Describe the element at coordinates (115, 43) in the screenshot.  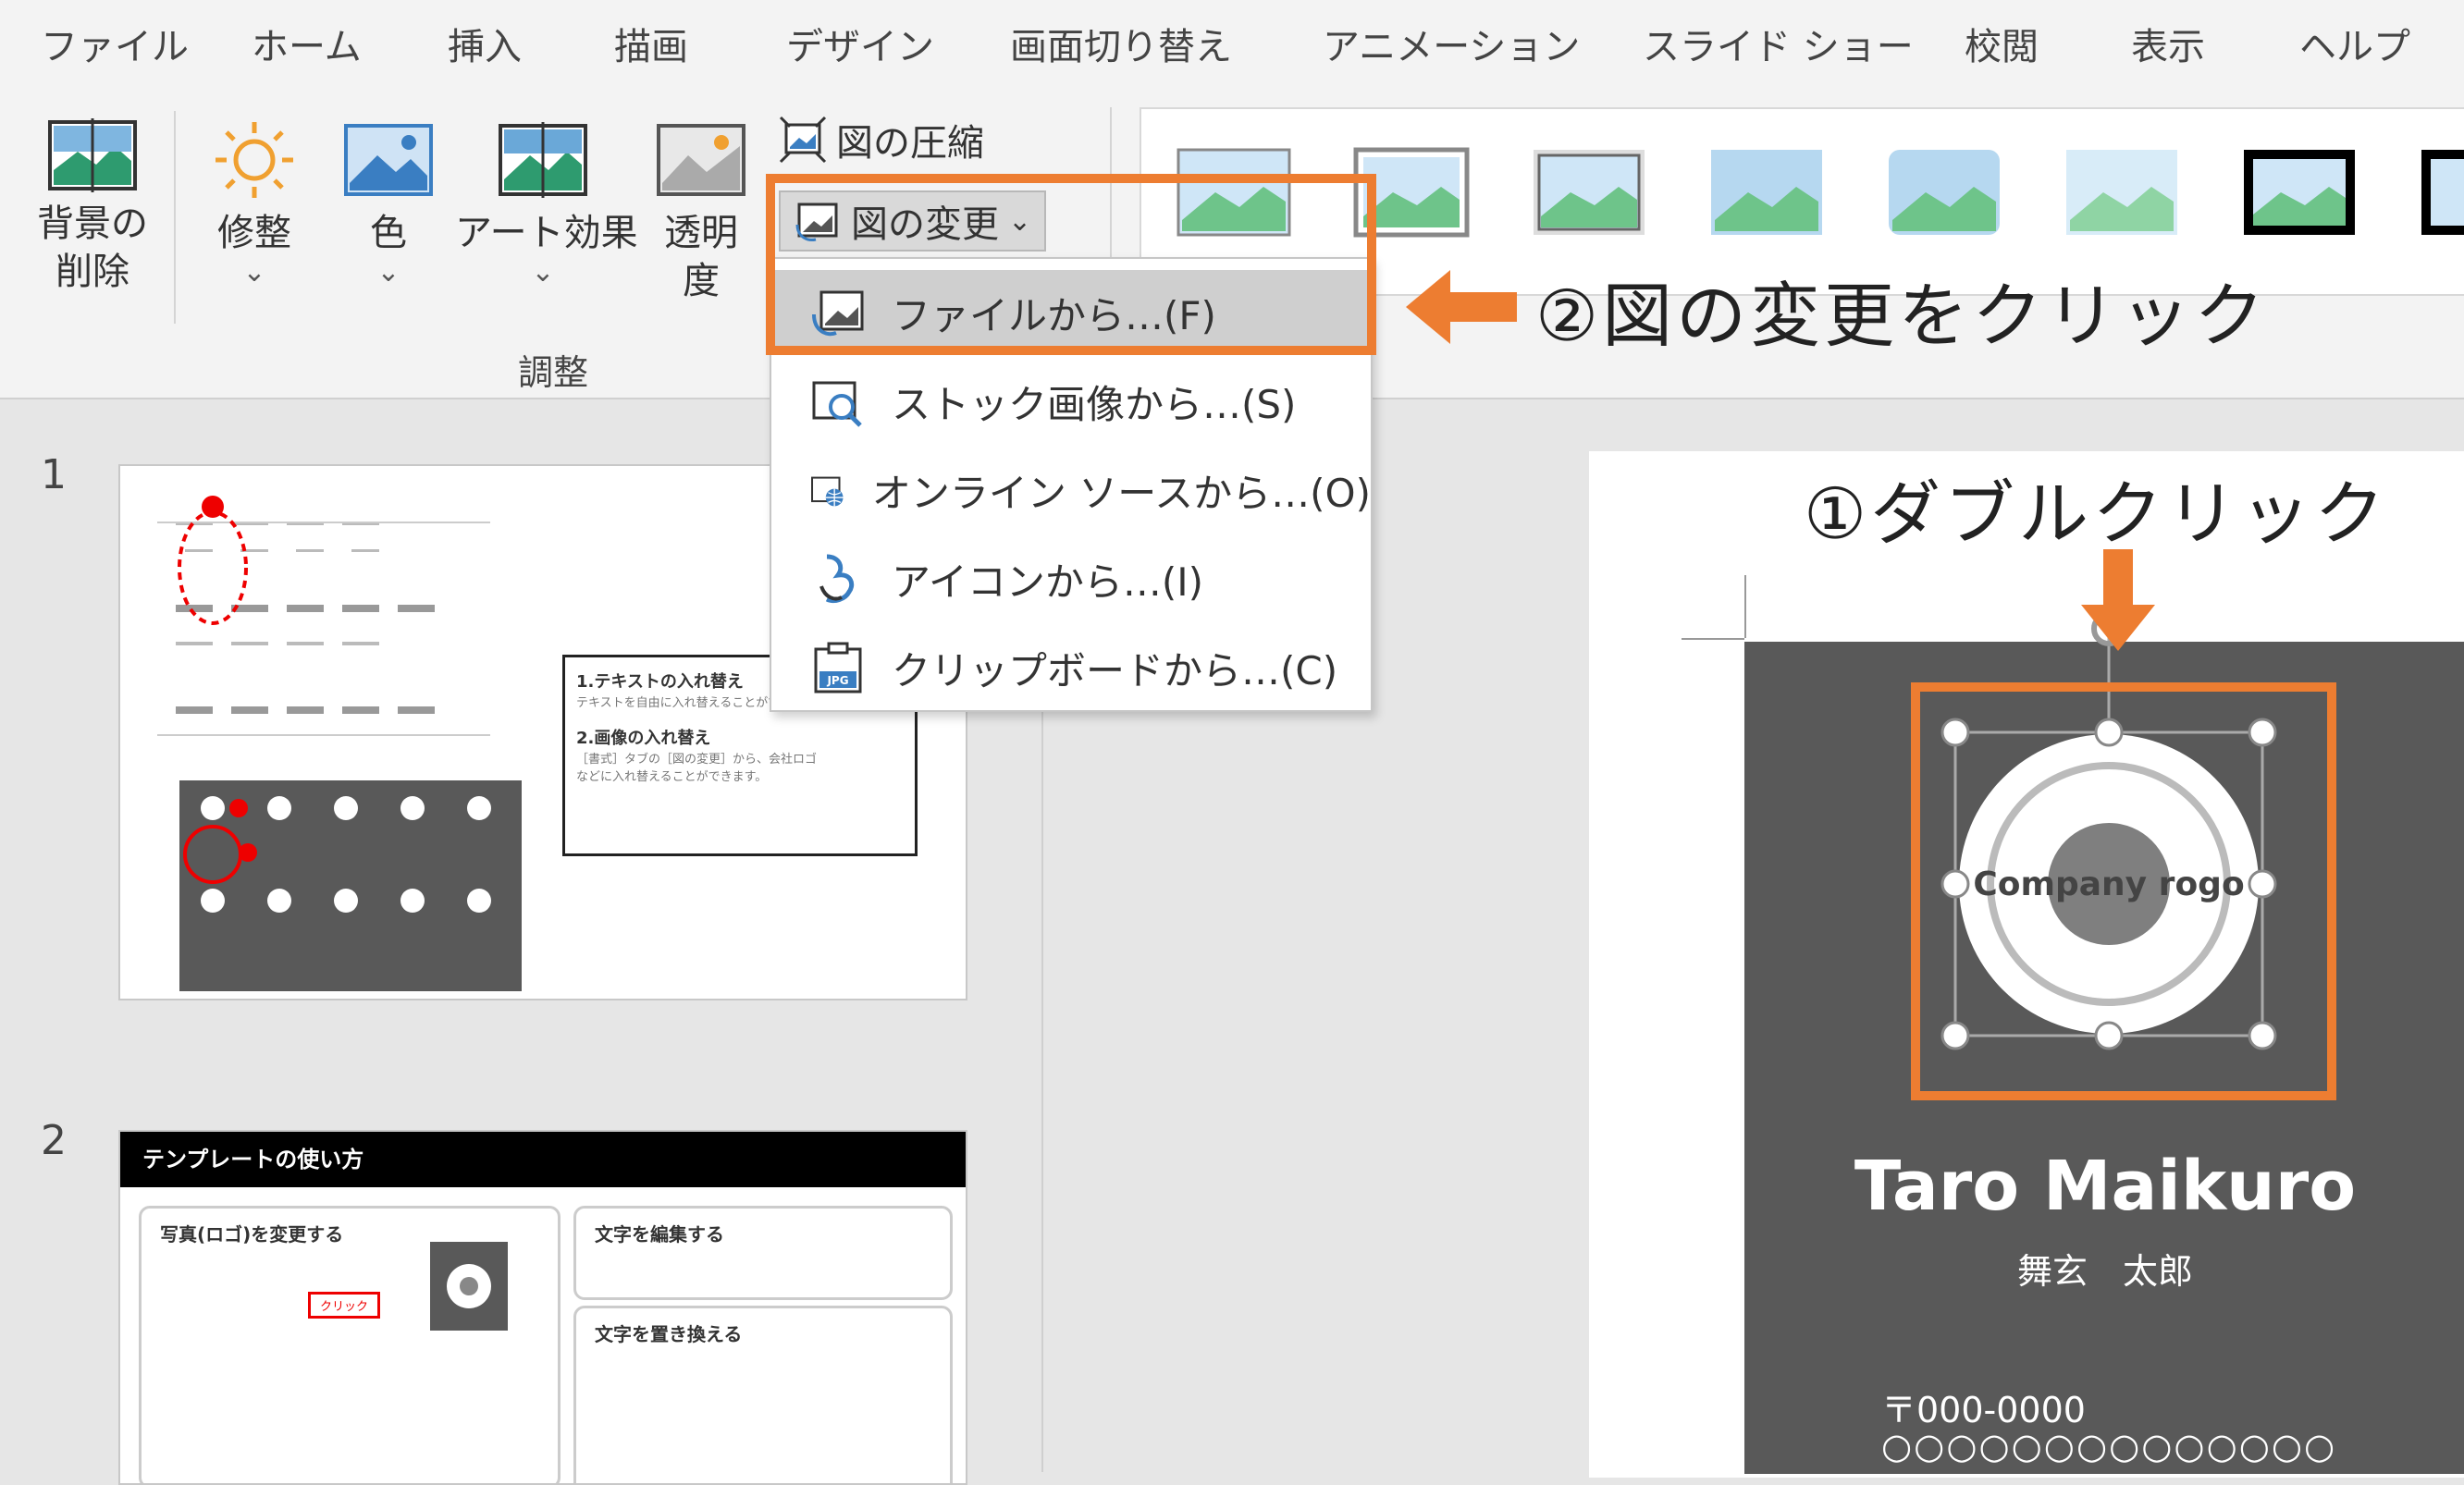
I see `tab-file: ファイル` at that location.